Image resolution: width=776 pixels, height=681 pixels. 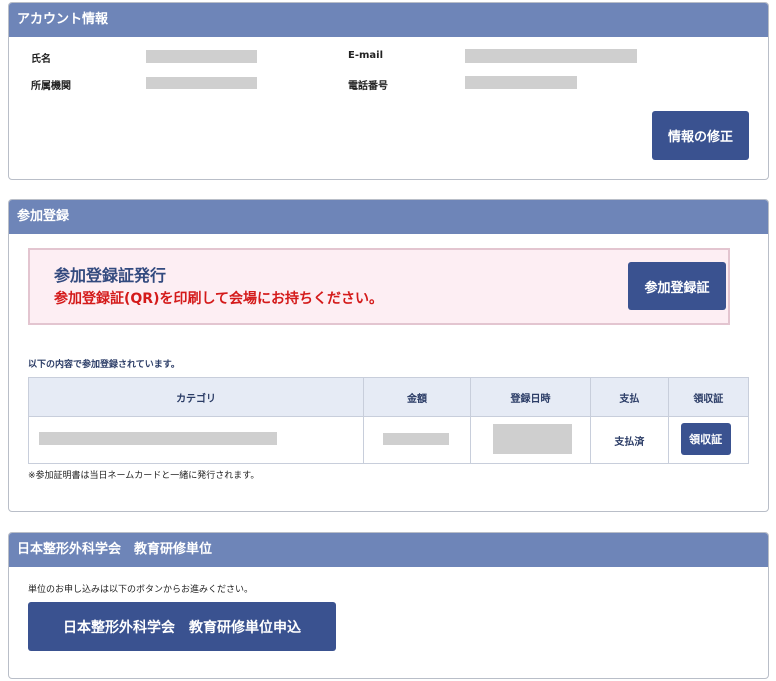 What do you see at coordinates (530, 397) in the screenshot?
I see `column-header-registered-at: 登録日時` at bounding box center [530, 397].